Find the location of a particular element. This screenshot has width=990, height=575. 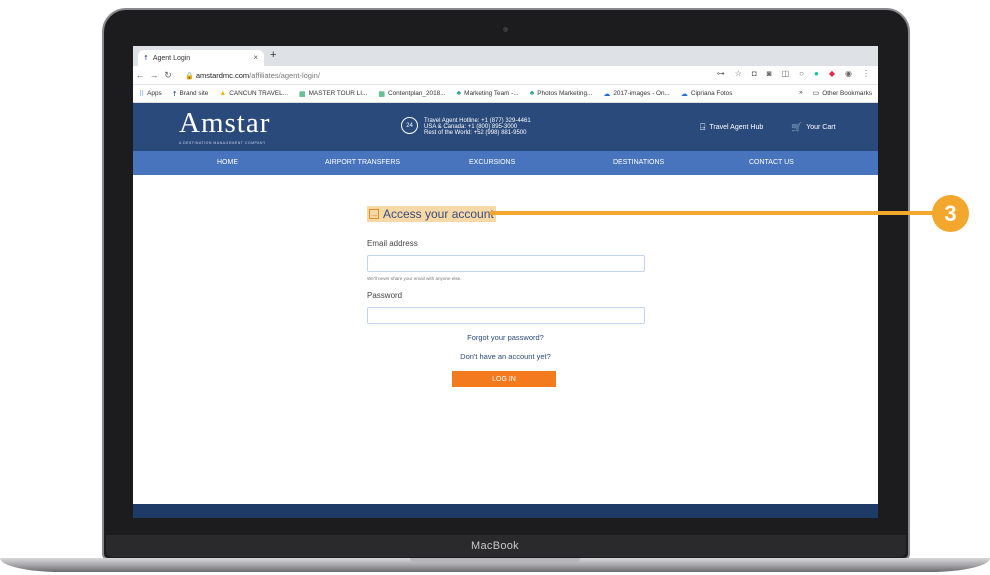

laptop-notch is located at coordinates (495, 560).